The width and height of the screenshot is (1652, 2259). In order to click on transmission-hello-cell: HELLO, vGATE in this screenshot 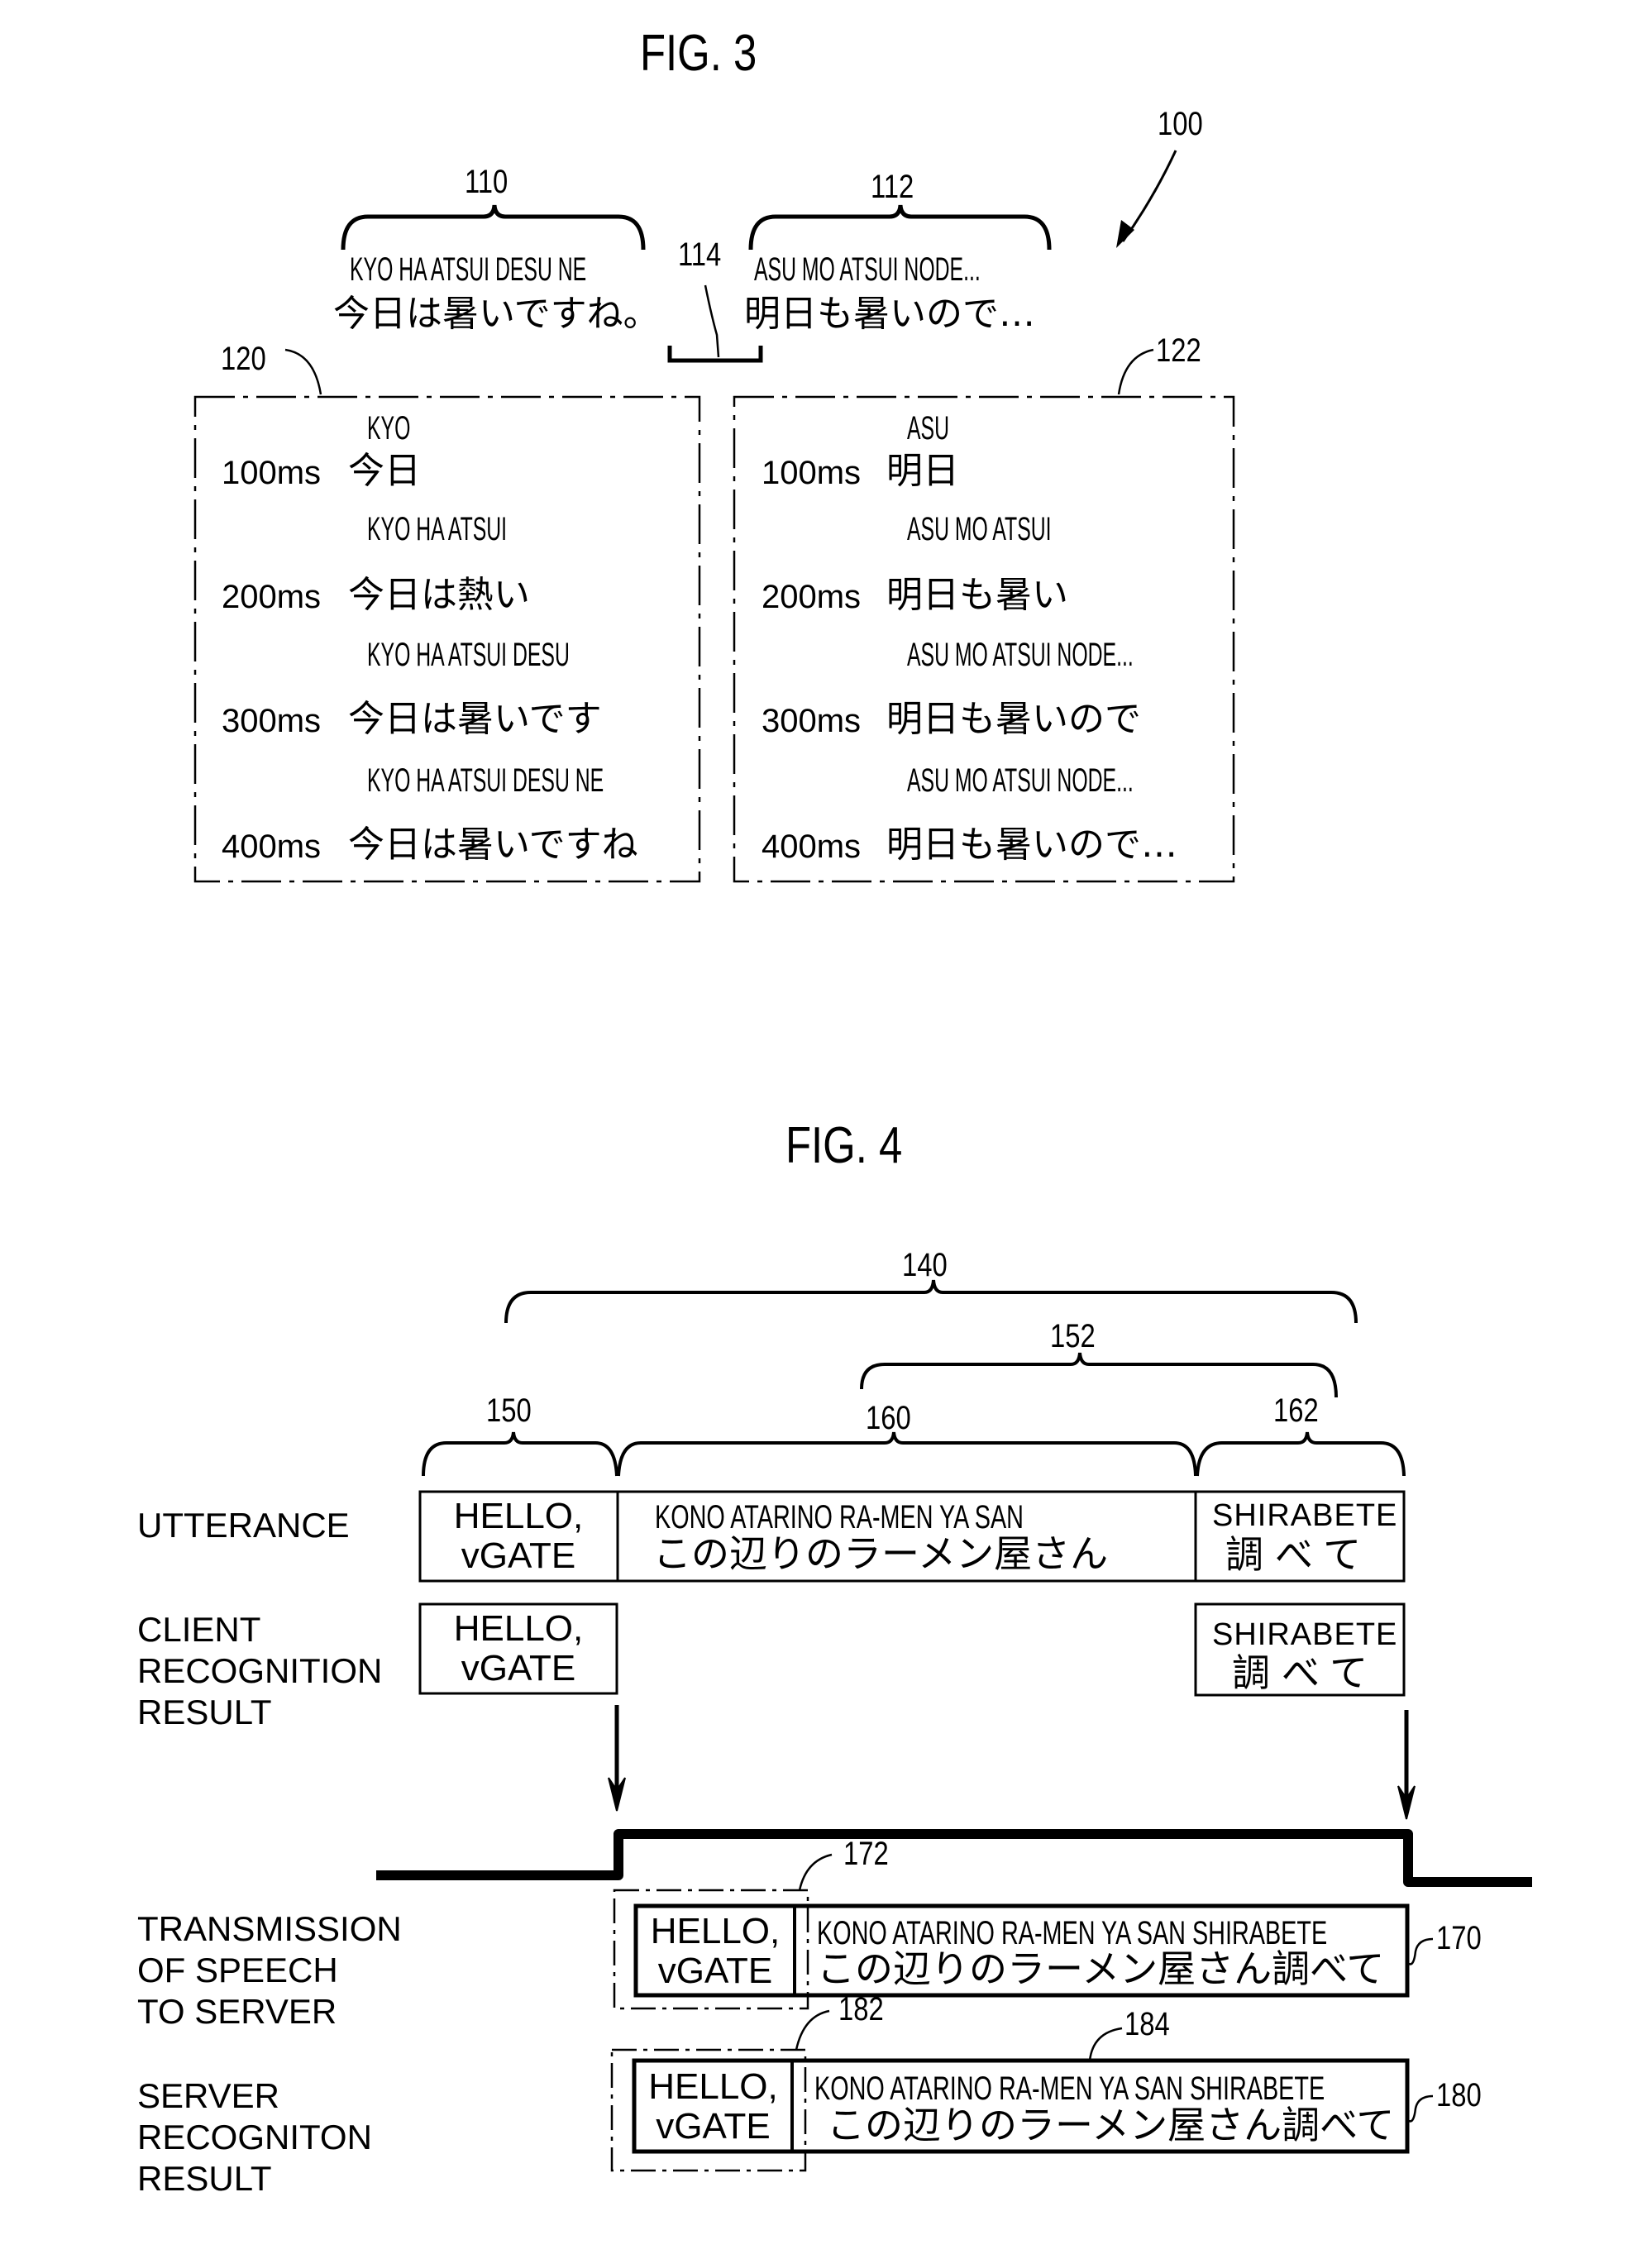, I will do `click(716, 1951)`.